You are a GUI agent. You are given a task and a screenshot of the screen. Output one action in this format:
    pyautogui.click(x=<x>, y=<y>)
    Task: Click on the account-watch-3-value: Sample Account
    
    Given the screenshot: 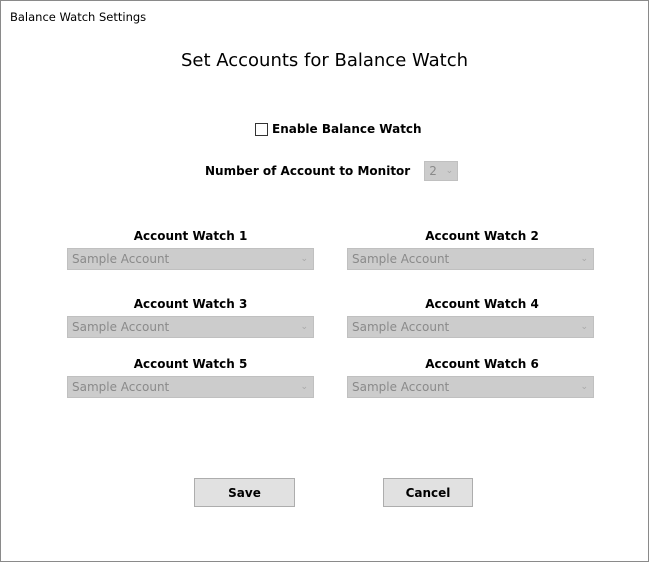 What is the action you would take?
    pyautogui.click(x=121, y=327)
    